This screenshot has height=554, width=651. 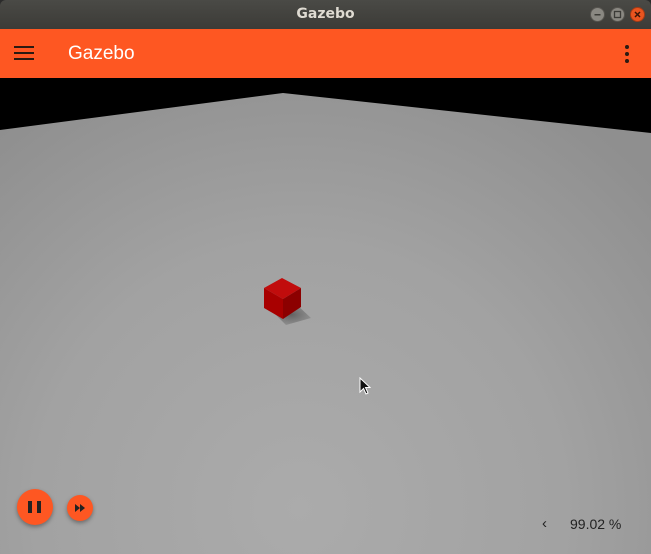 I want to click on pause-icon, so click(x=34, y=507).